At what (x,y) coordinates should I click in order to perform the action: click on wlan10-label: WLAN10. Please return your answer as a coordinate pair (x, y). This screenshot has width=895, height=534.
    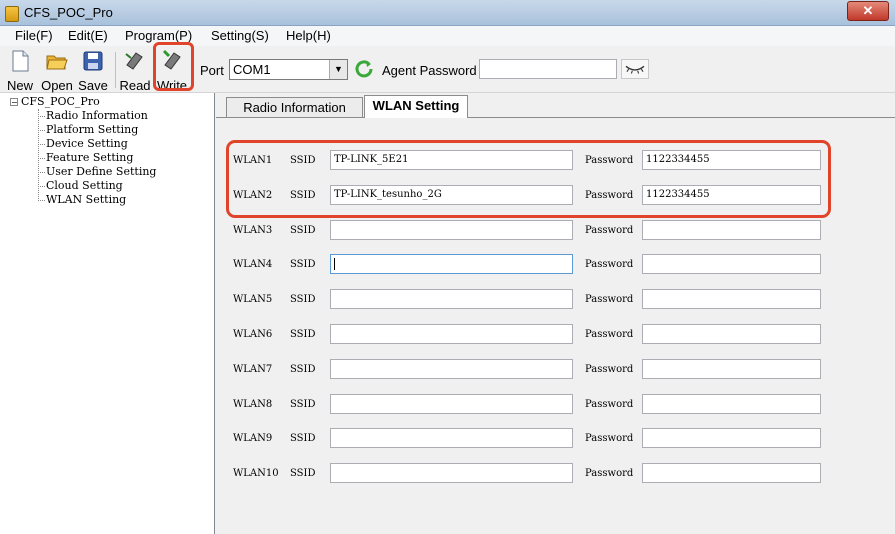
    Looking at the image, I should click on (256, 474).